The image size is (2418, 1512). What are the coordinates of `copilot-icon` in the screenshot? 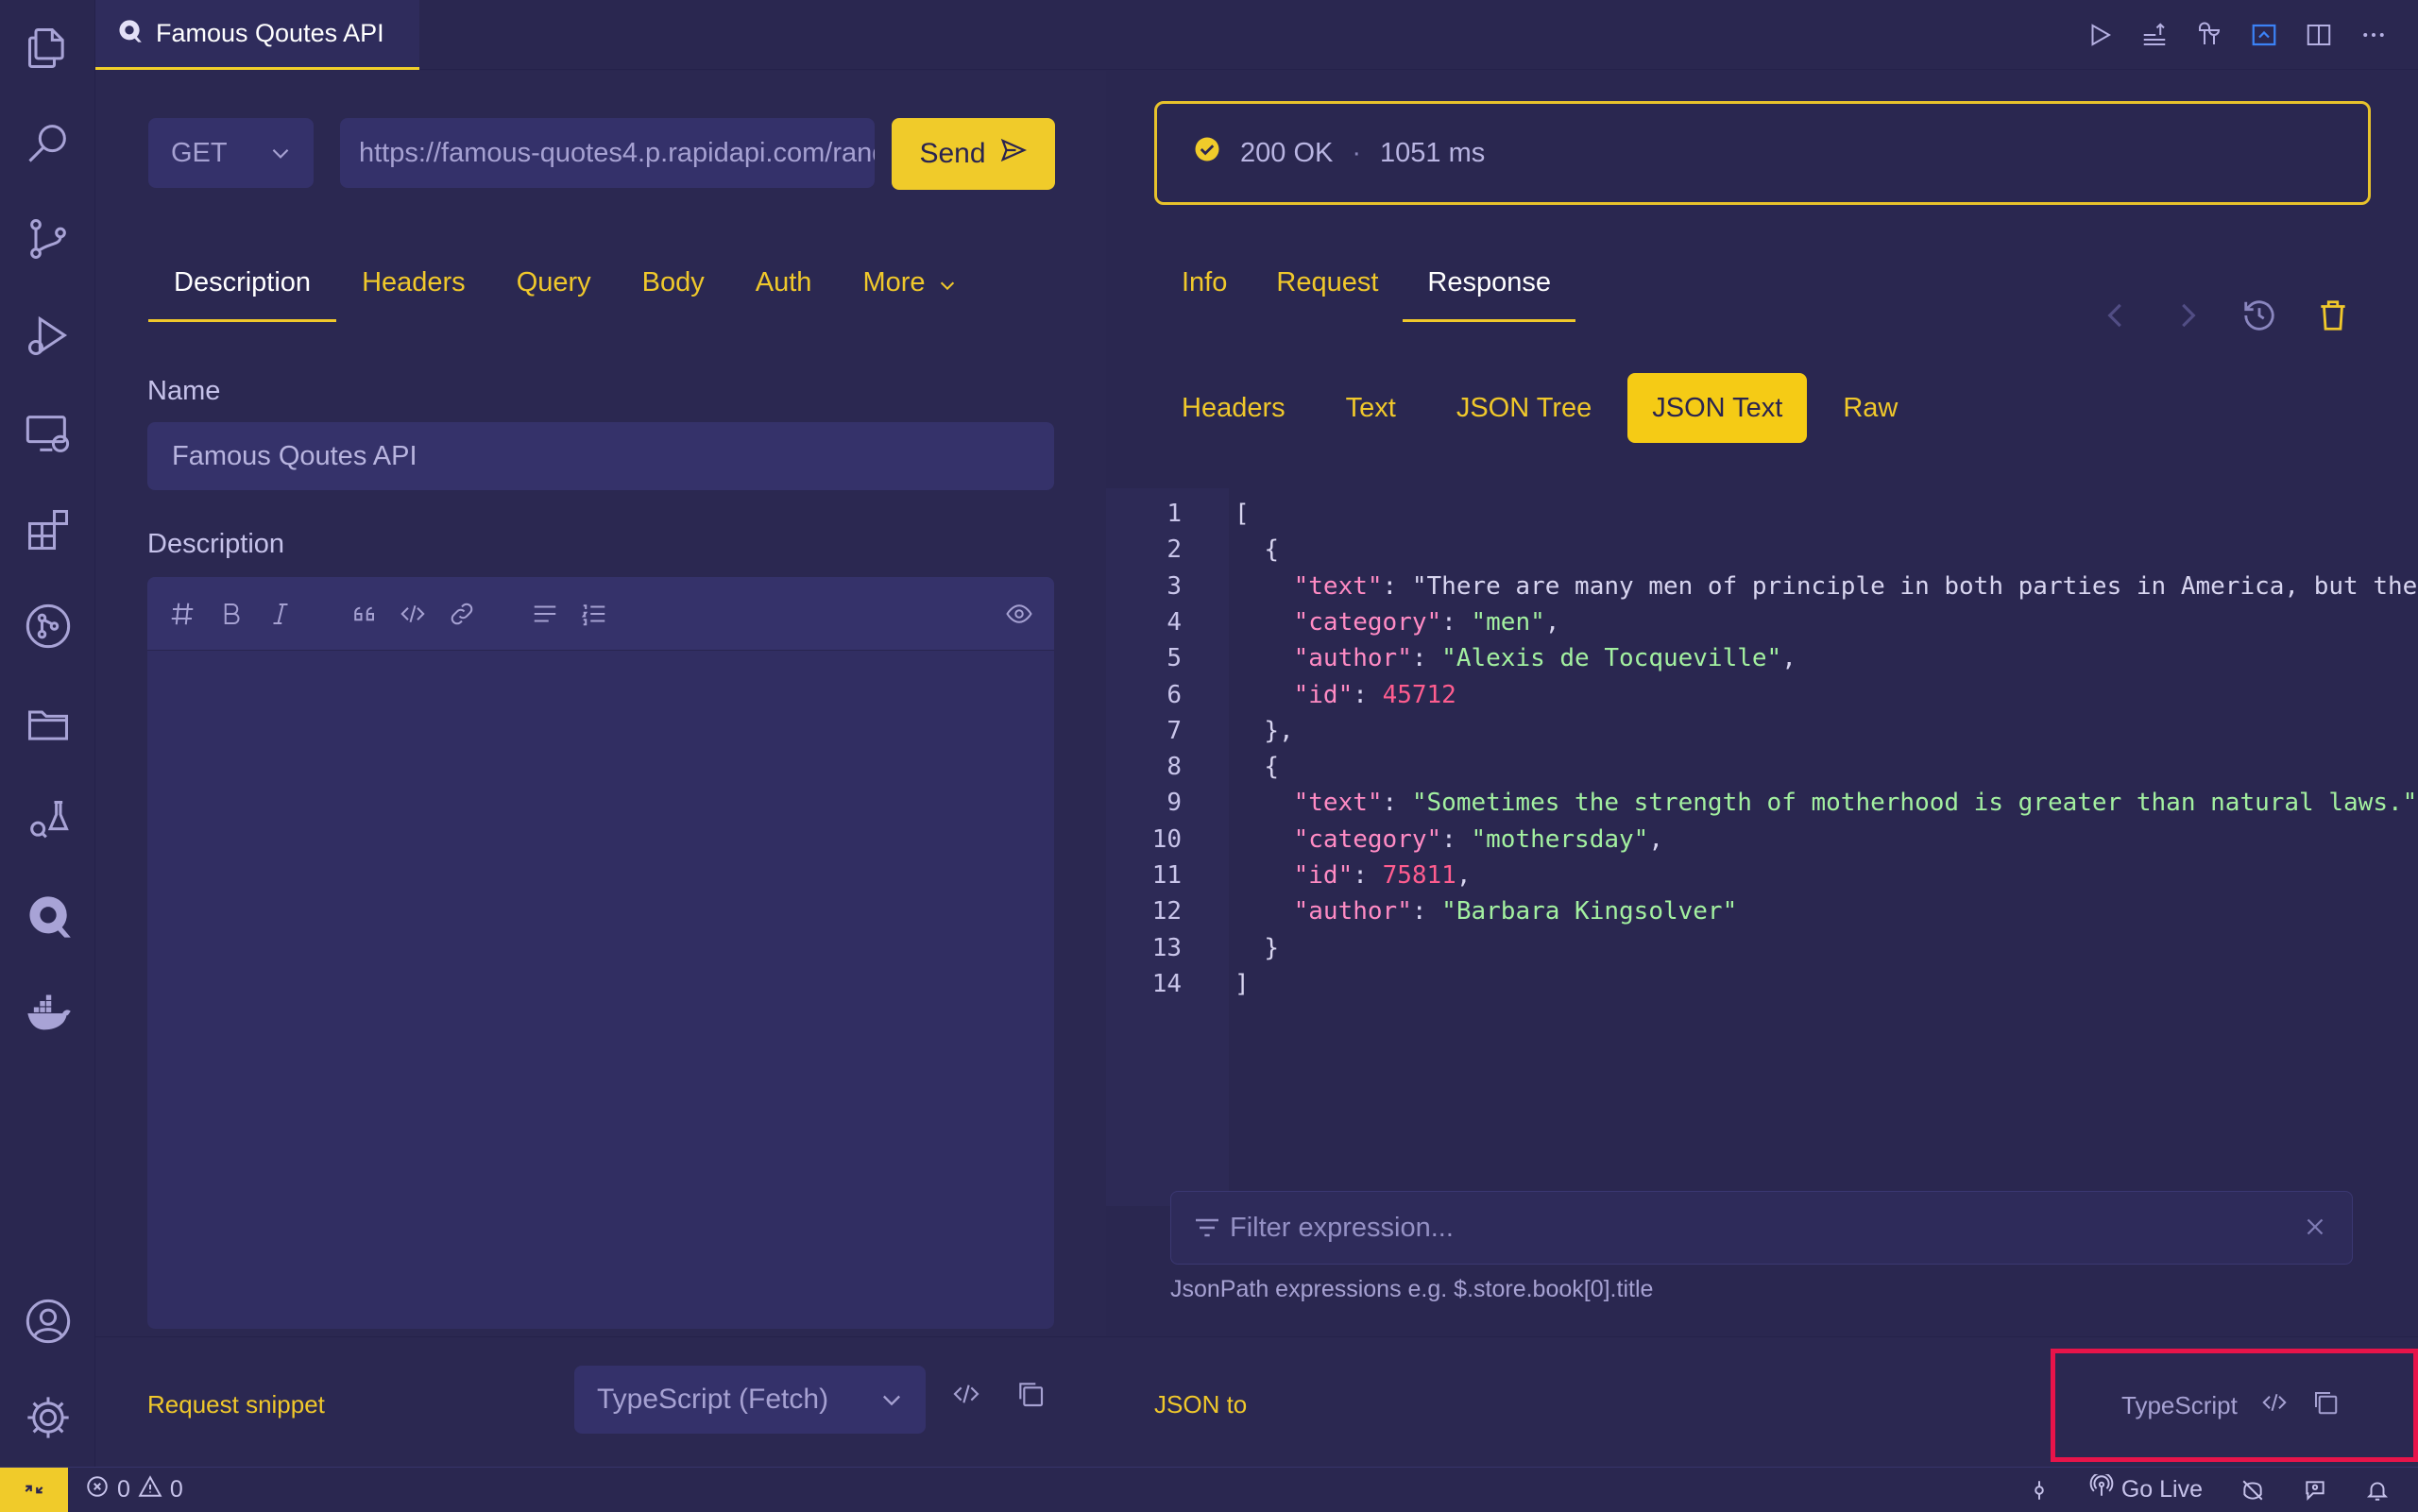 It's located at (2252, 1491).